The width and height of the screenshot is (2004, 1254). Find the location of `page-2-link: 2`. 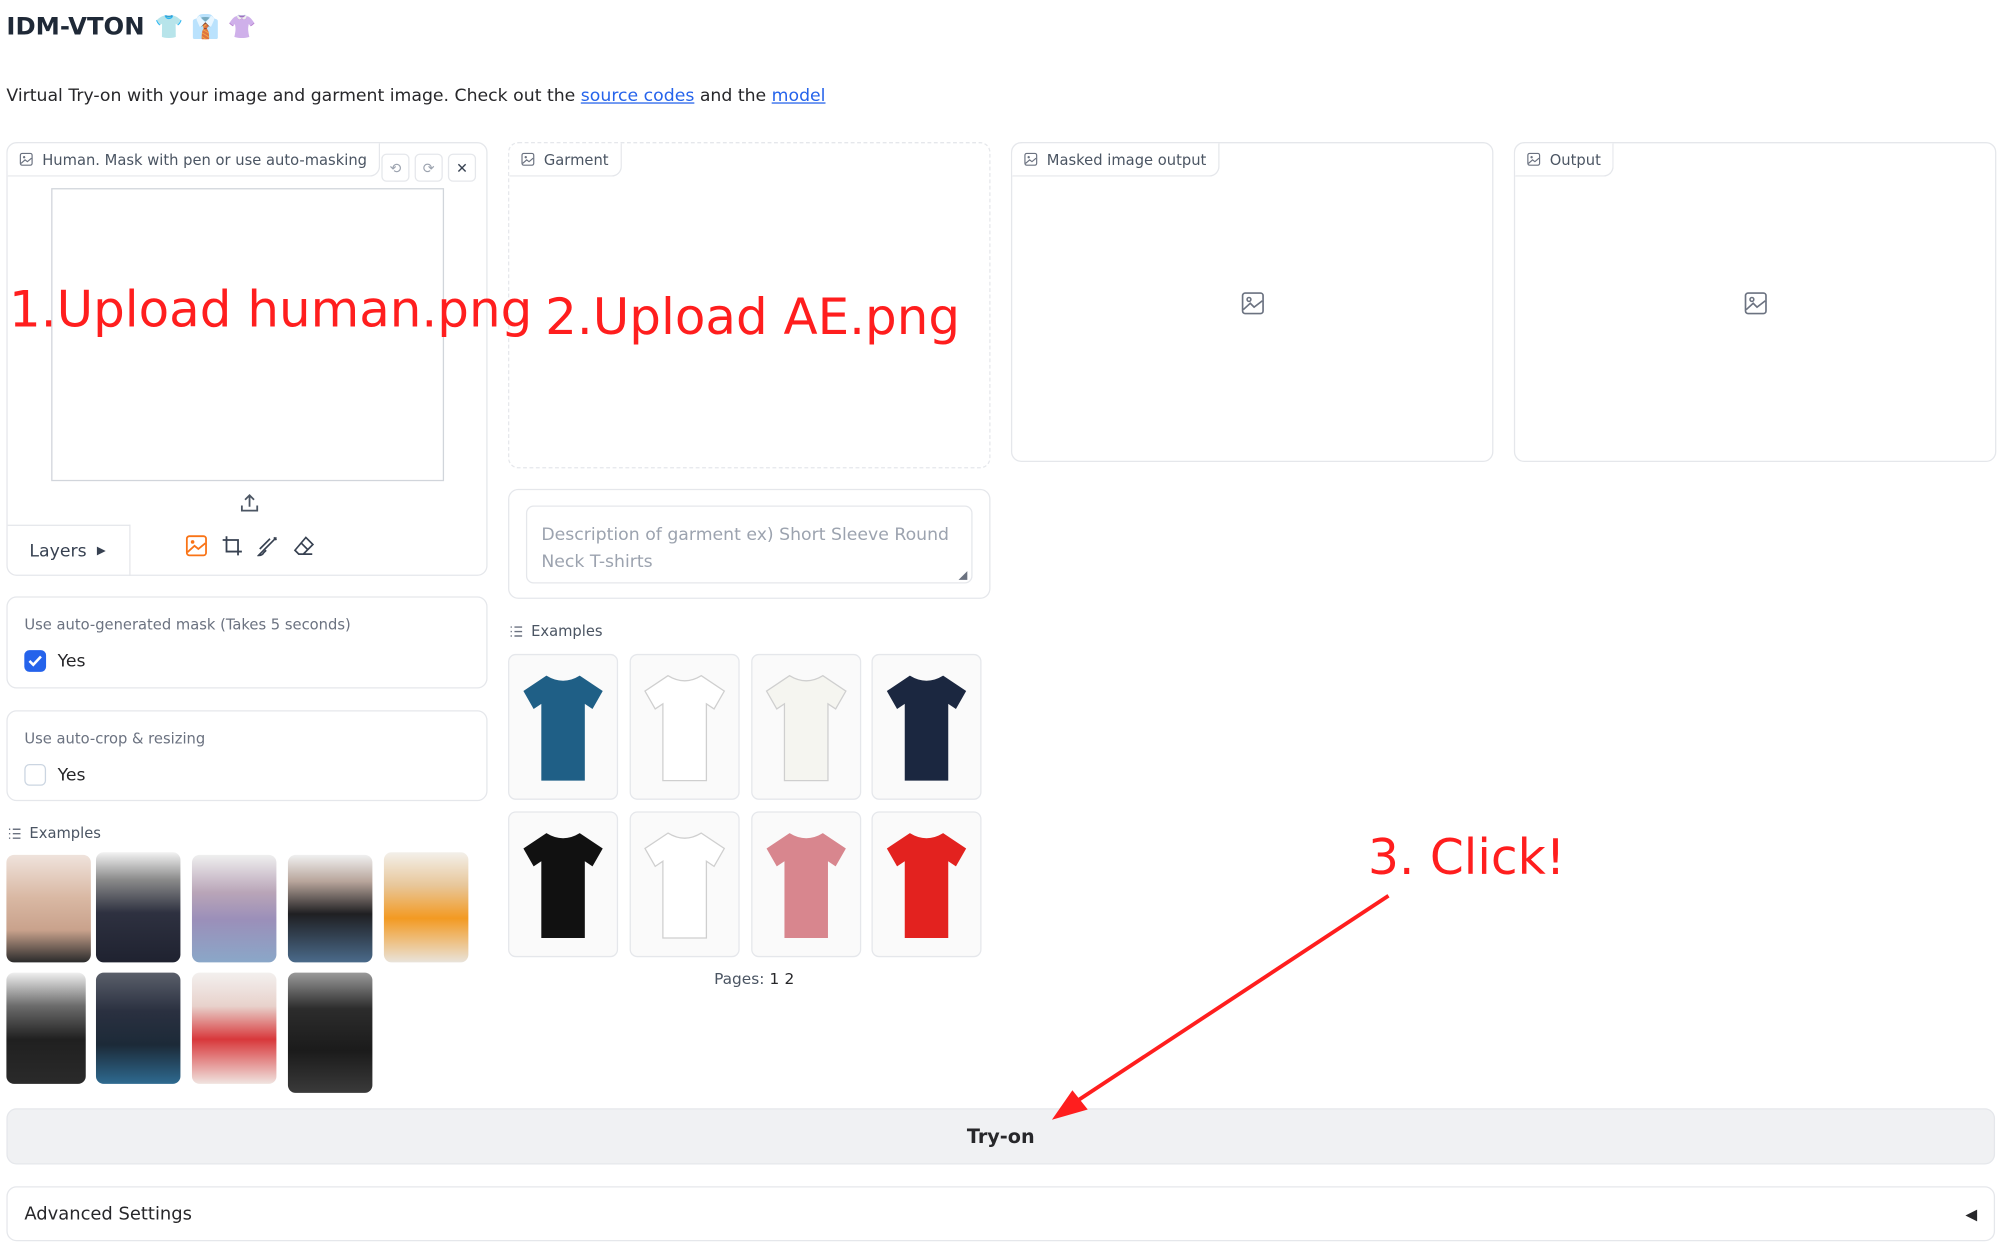

page-2-link: 2 is located at coordinates (789, 979).